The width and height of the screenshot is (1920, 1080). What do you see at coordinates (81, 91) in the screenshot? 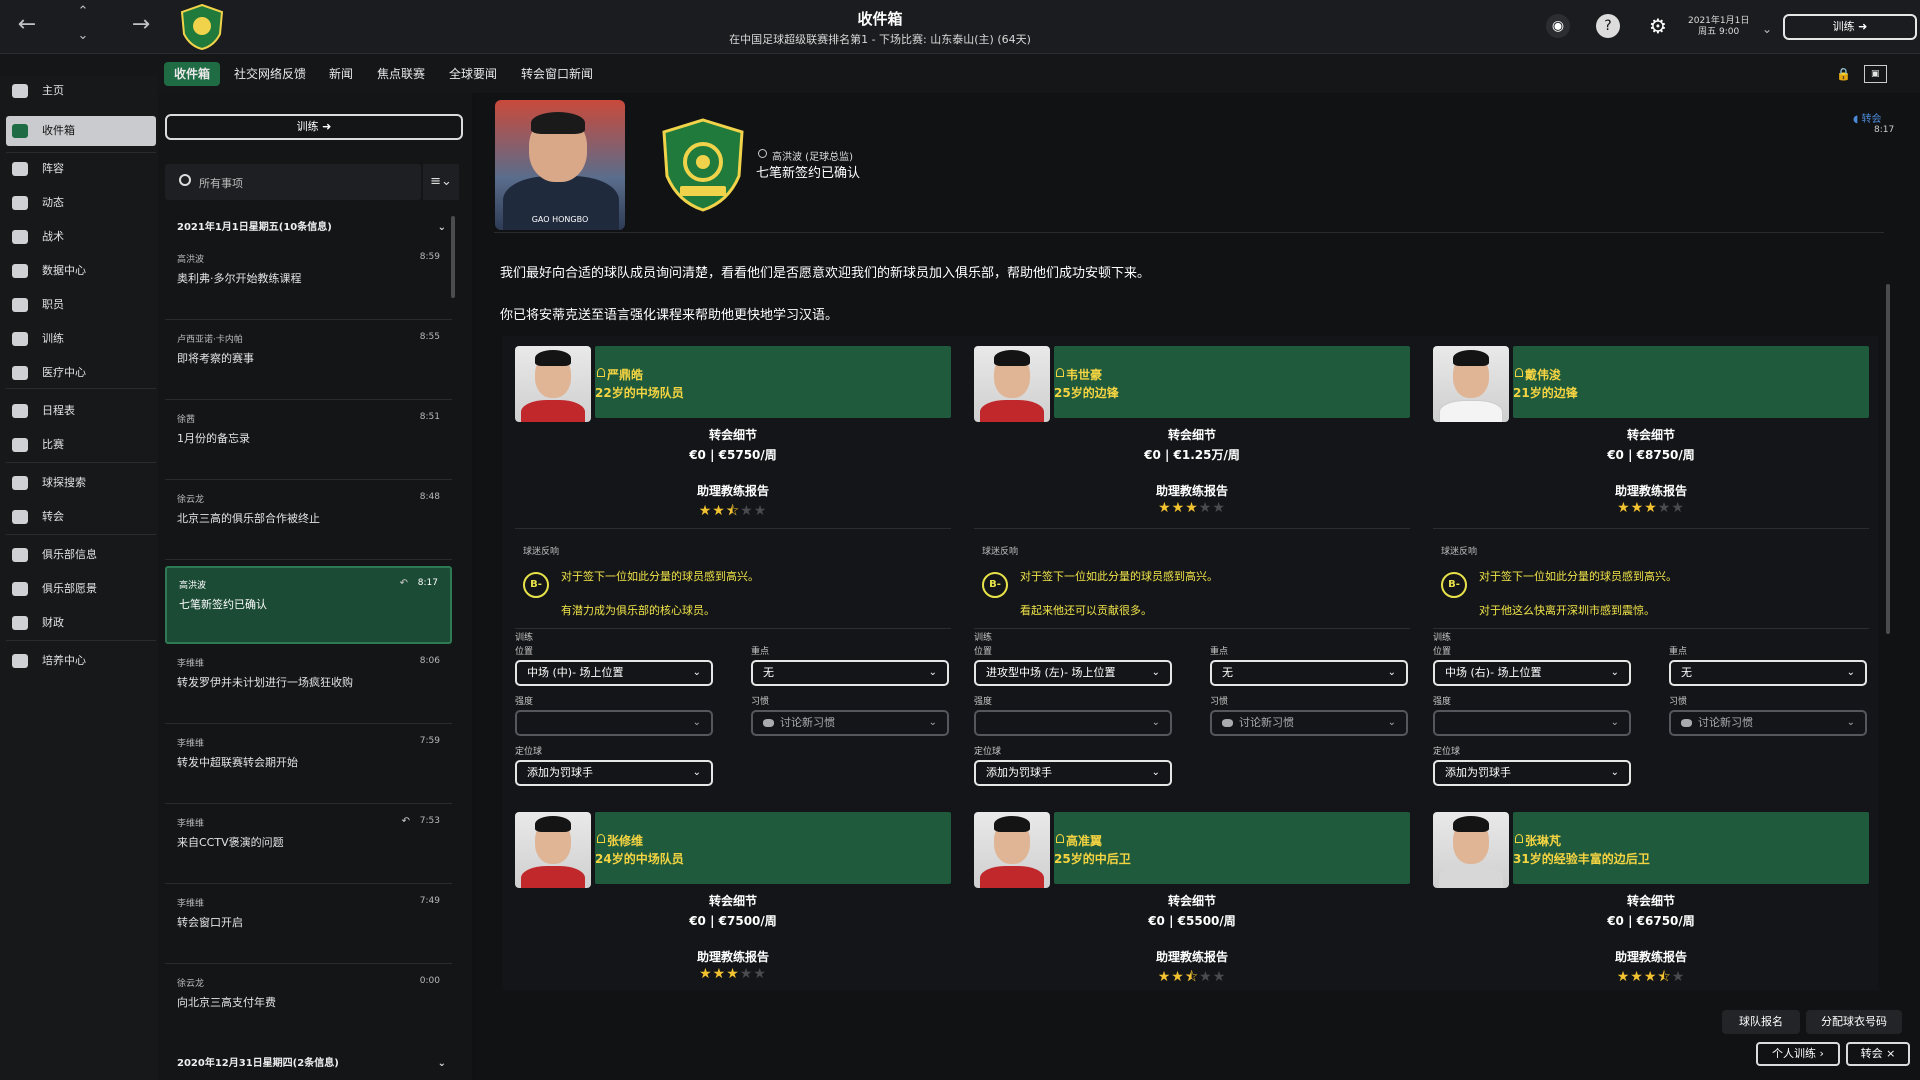
I see `sidebar-item-home: 主页` at bounding box center [81, 91].